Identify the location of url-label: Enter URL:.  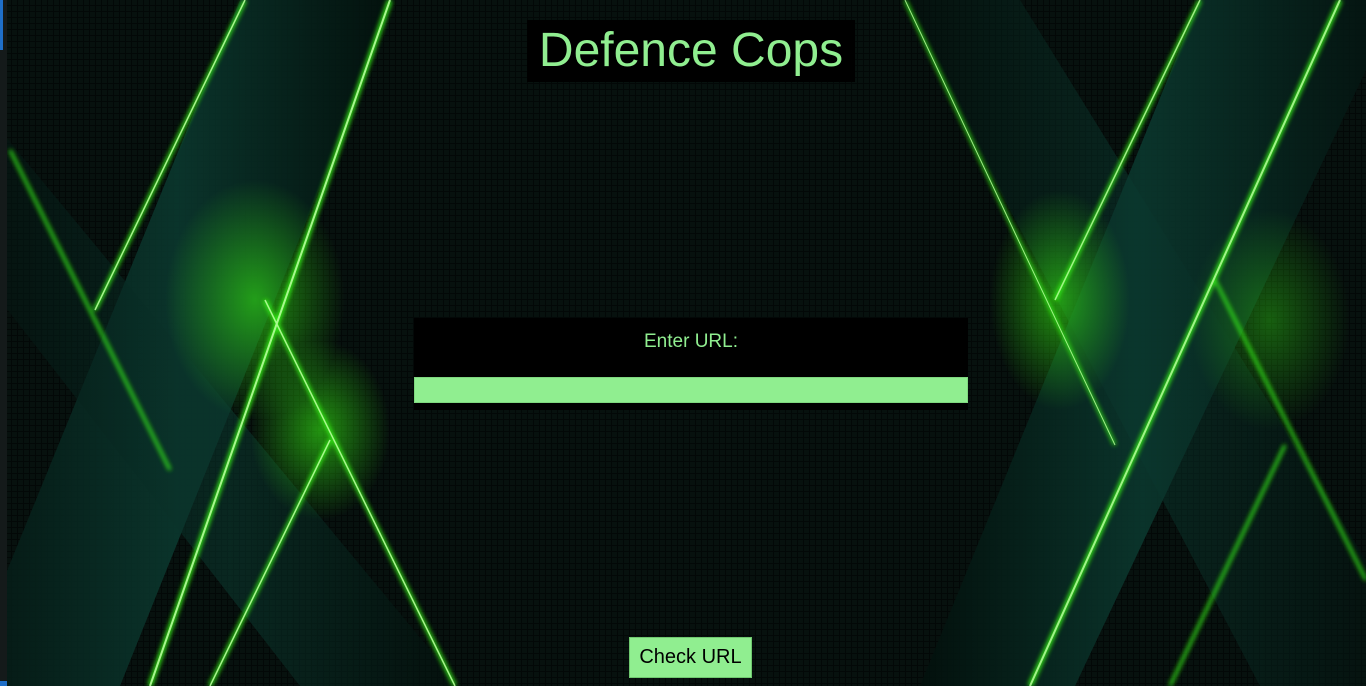
(691, 341).